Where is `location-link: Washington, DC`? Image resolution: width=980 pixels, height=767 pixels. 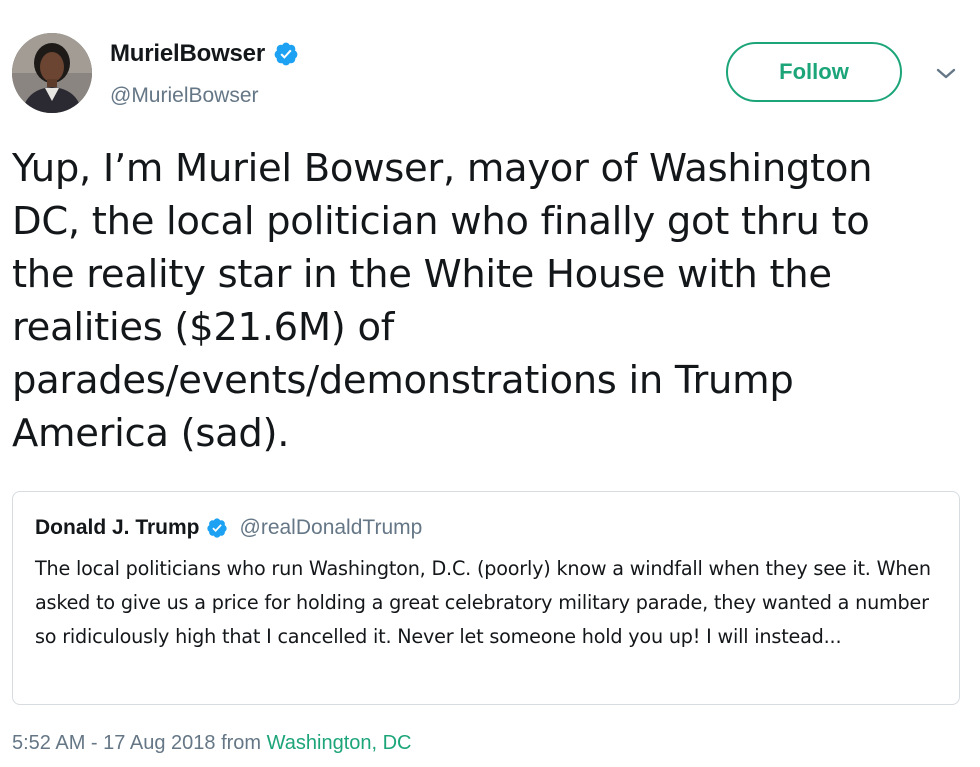
location-link: Washington, DC is located at coordinates (339, 743).